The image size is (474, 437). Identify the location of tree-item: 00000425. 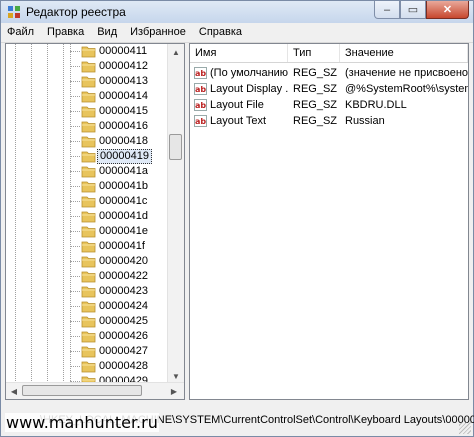
(118, 321).